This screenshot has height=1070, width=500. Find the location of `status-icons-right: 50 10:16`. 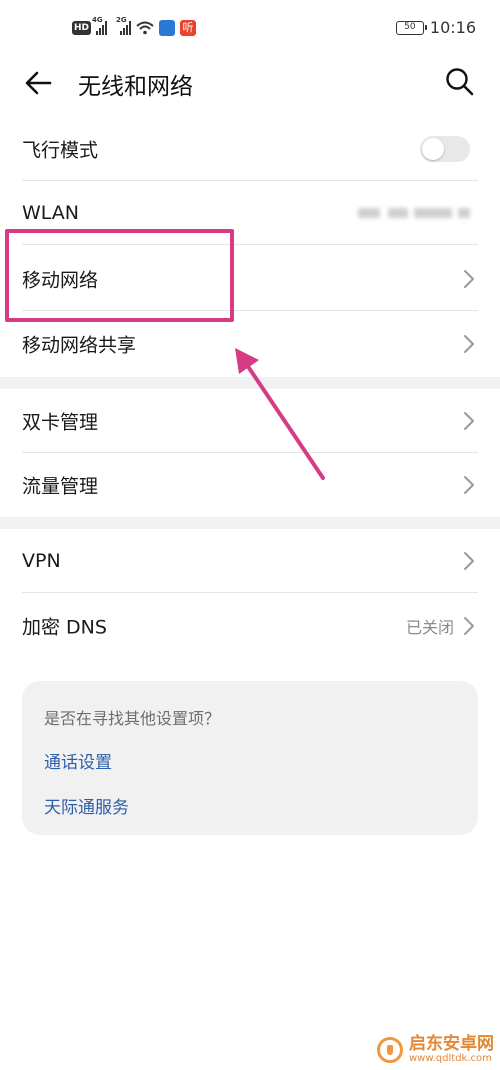

status-icons-right: 50 10:16 is located at coordinates (435, 27).